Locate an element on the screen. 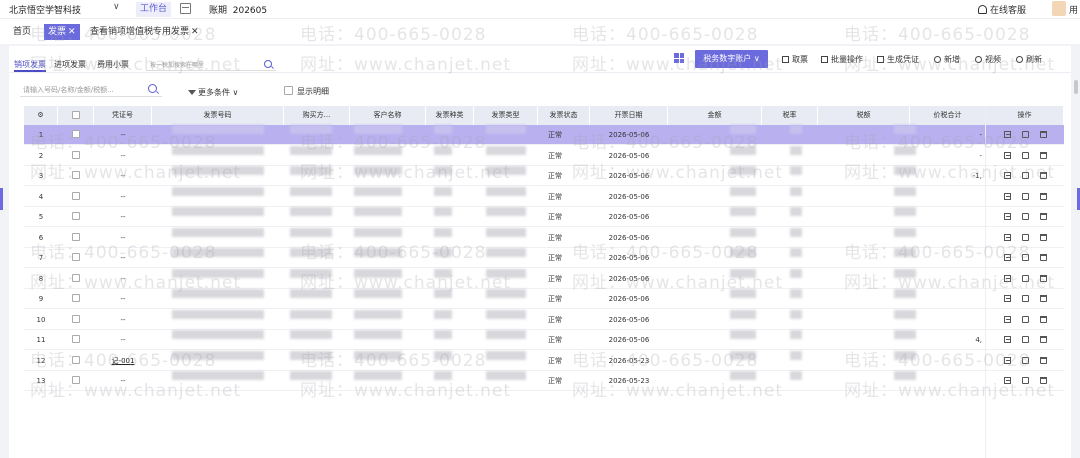  video-button: 视频 is located at coordinates (988, 59).